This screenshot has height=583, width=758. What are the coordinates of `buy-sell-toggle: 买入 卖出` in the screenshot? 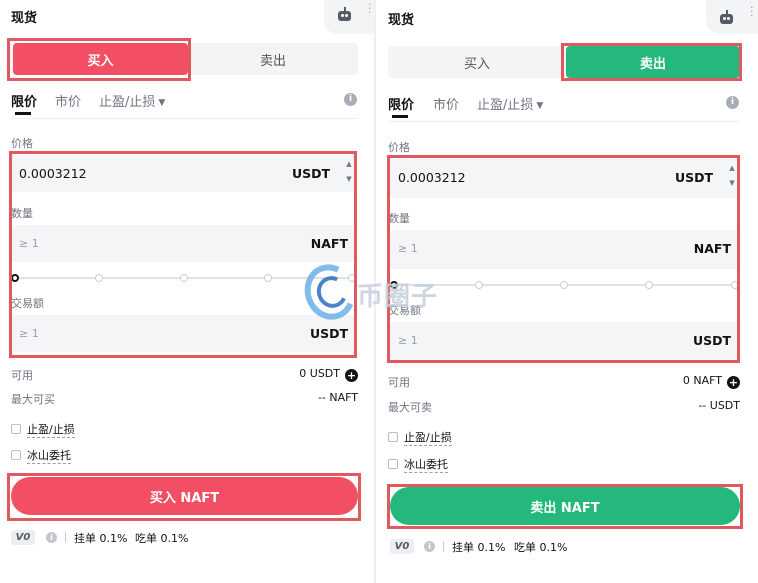 It's located at (564, 62).